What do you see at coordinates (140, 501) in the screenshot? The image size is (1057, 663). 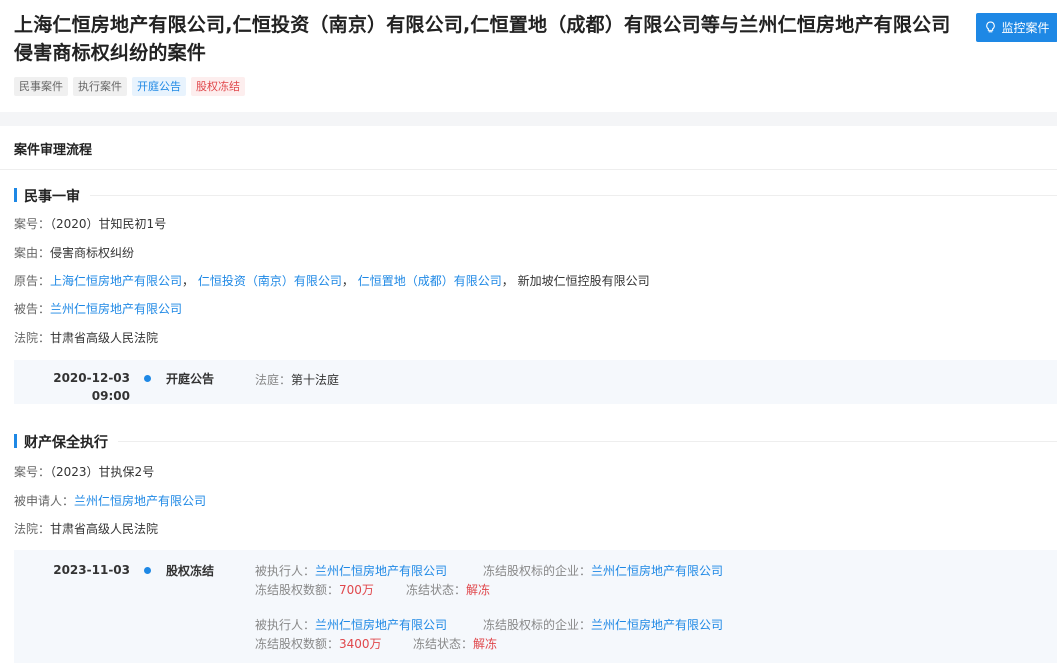 I see `respondent-link: 兰州仁恒房地产有限公司` at bounding box center [140, 501].